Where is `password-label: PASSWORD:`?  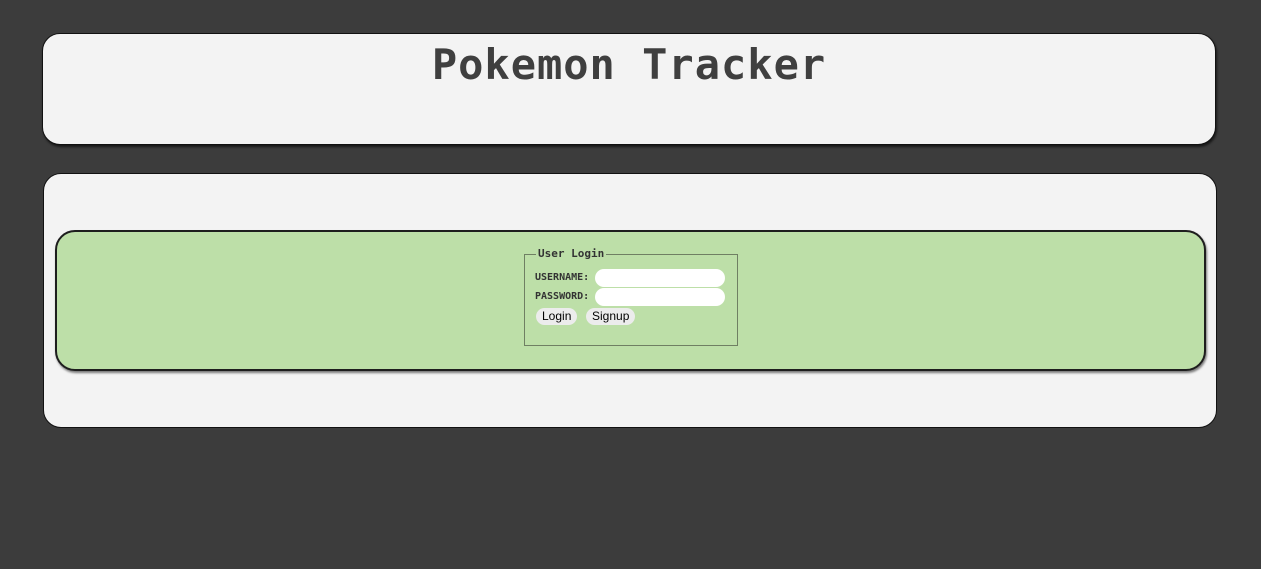
password-label: PASSWORD: is located at coordinates (562, 296).